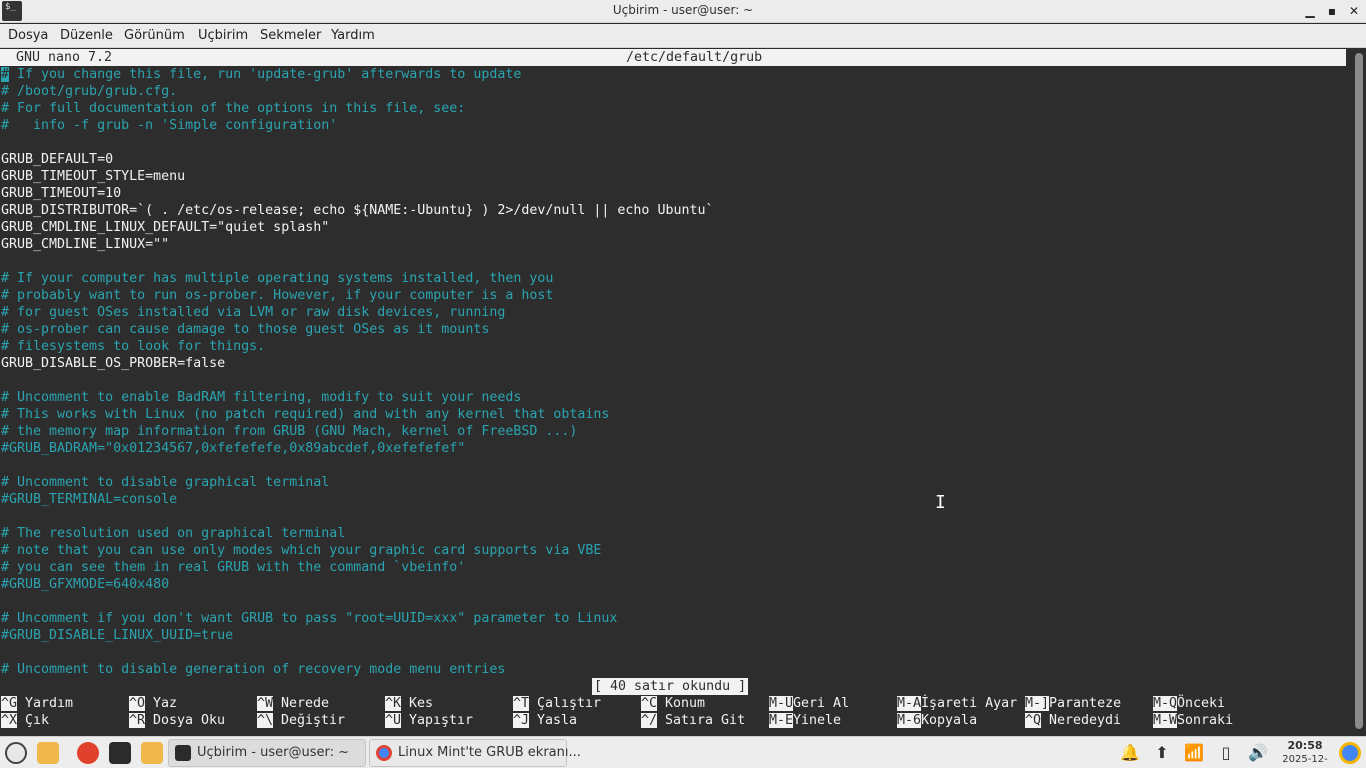 This screenshot has width=1366, height=768. I want to click on nano-filename: /etc/default/grub, so click(694, 57).